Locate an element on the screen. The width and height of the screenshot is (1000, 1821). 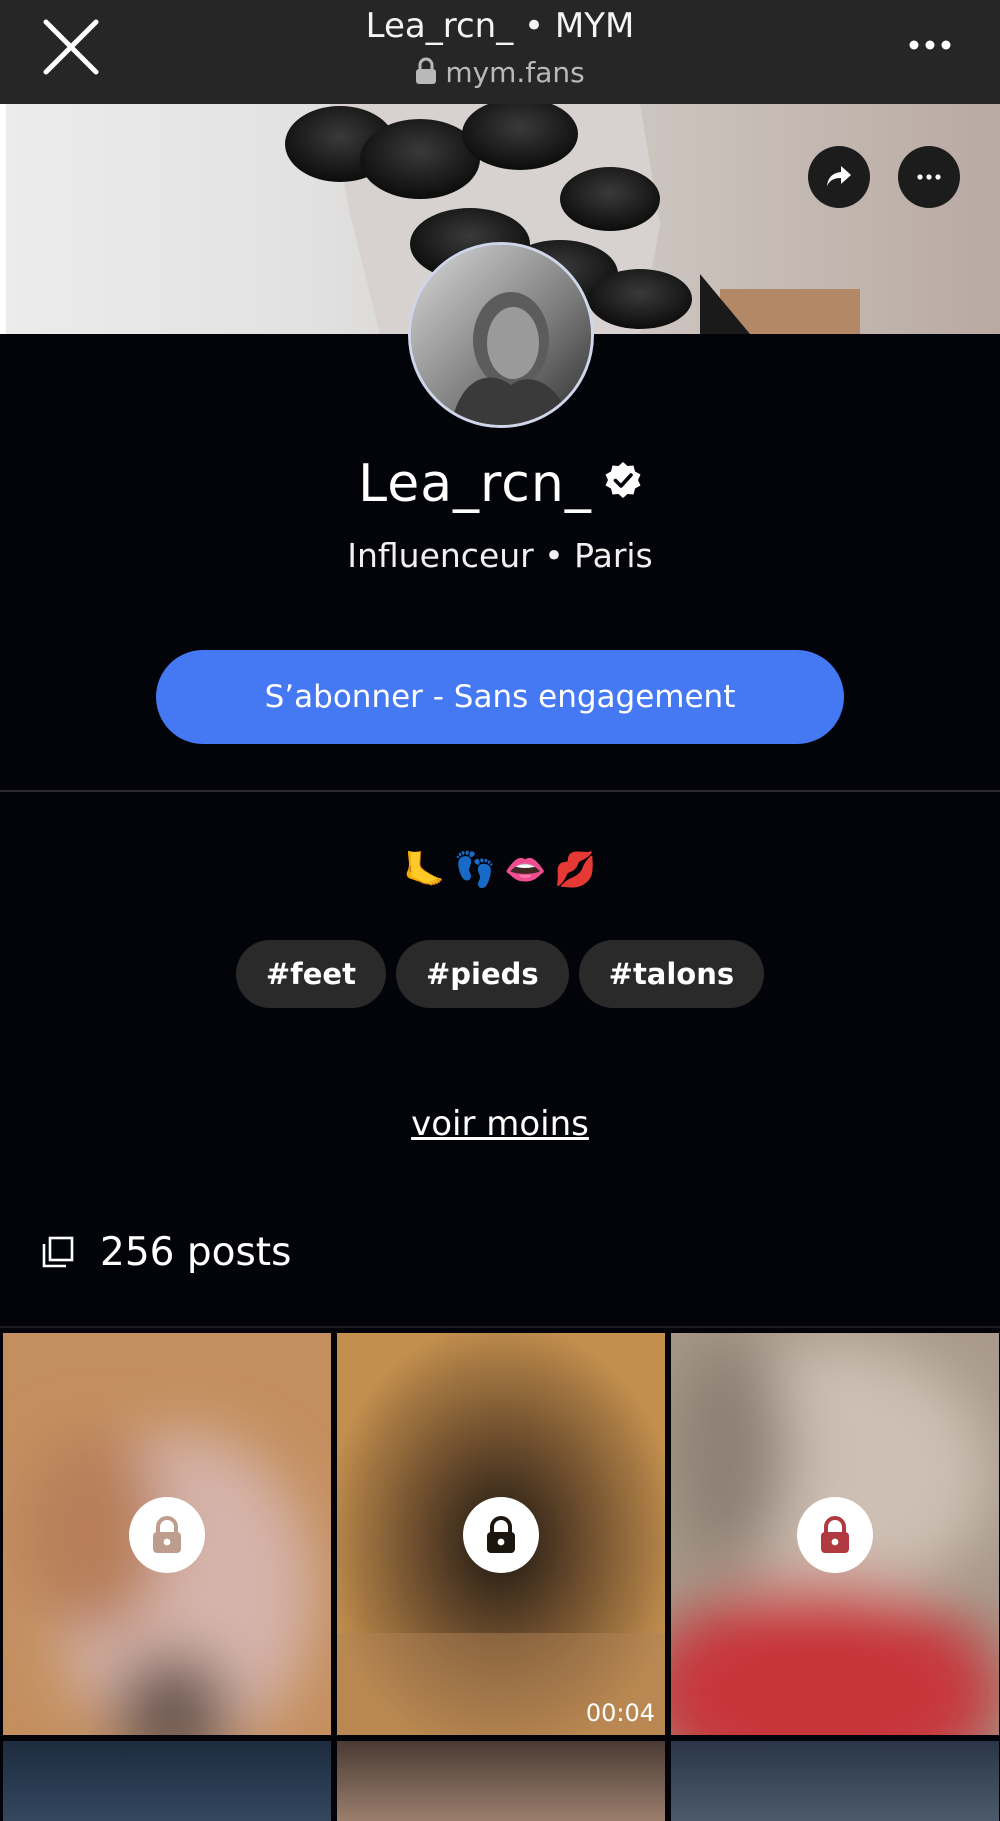
footprints-emoji: 👣 is located at coordinates (474, 870).